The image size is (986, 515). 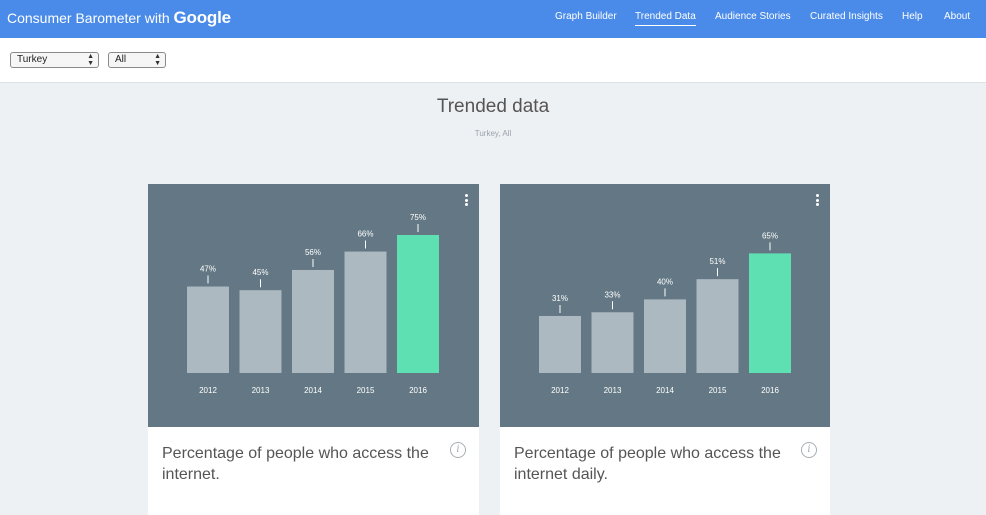 What do you see at coordinates (770, 235) in the screenshot?
I see `value-label: 65%` at bounding box center [770, 235].